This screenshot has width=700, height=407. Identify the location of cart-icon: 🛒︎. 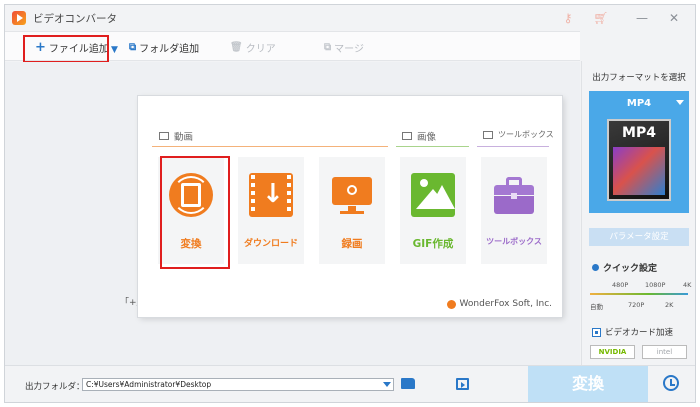
(601, 18).